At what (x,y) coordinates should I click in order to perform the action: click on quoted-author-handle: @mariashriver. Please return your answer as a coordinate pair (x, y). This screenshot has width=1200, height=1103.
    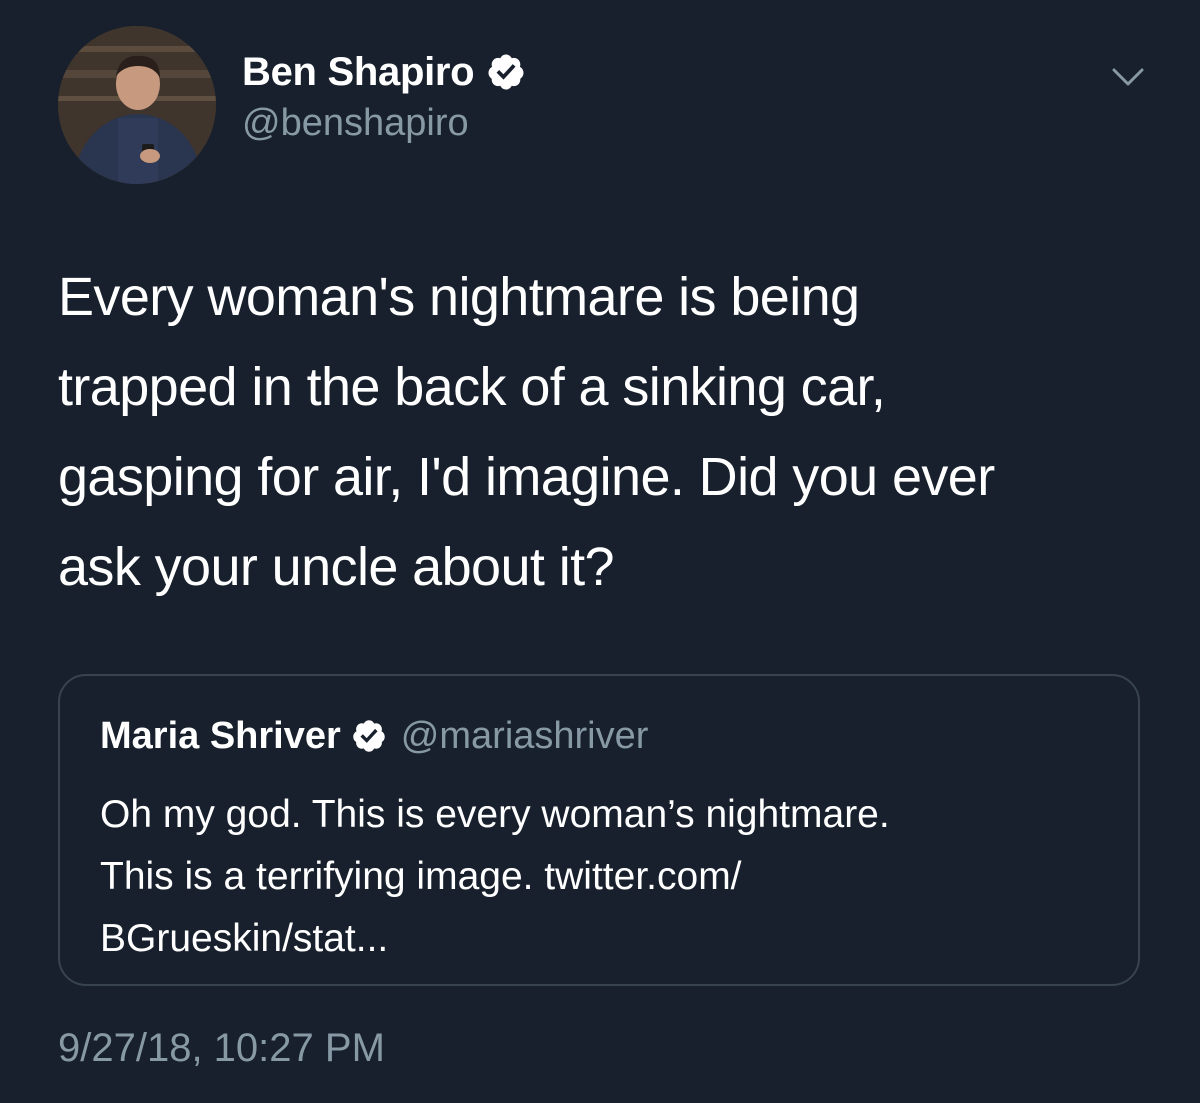
    Looking at the image, I should click on (524, 735).